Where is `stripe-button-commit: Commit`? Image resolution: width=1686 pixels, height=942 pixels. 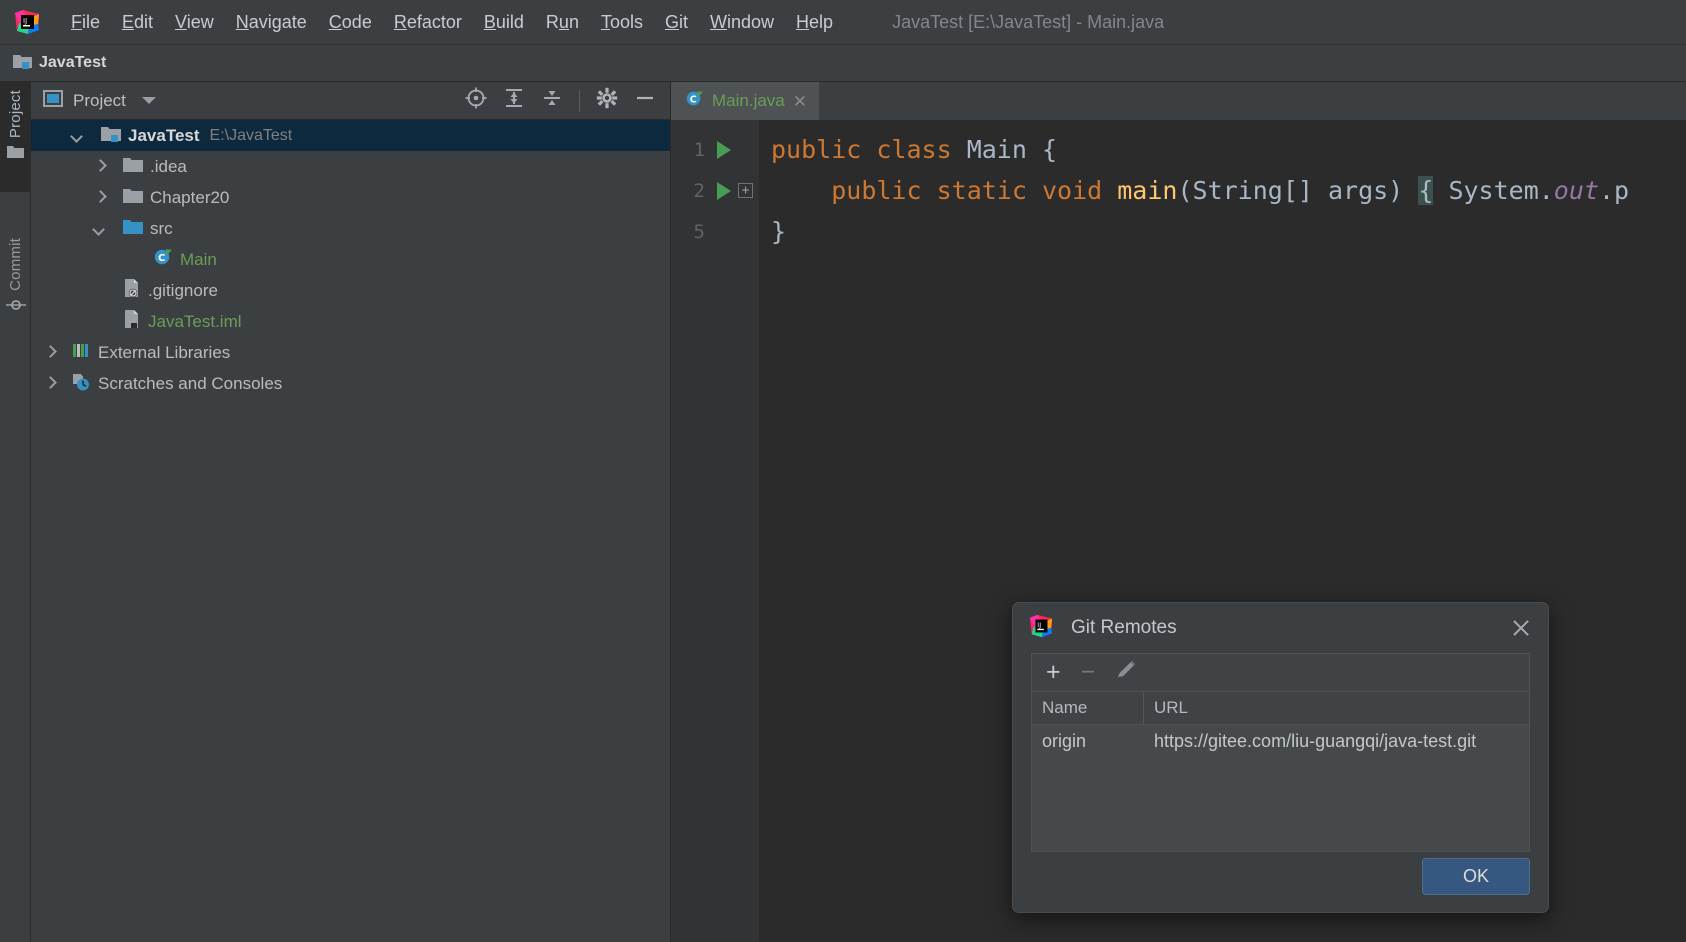
stripe-button-commit: Commit is located at coordinates (15, 290).